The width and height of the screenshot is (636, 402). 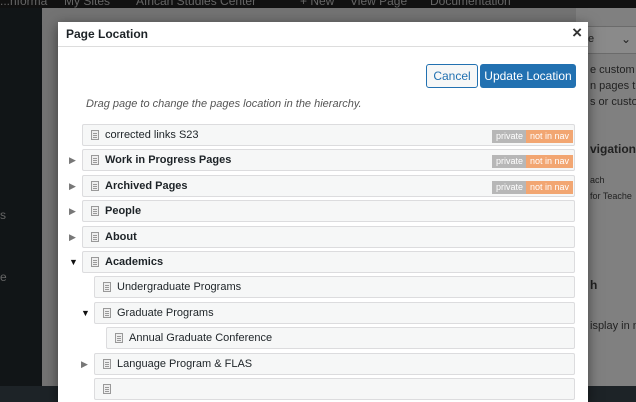 What do you see at coordinates (323, 34) in the screenshot?
I see `dialog-header: Page Location ×` at bounding box center [323, 34].